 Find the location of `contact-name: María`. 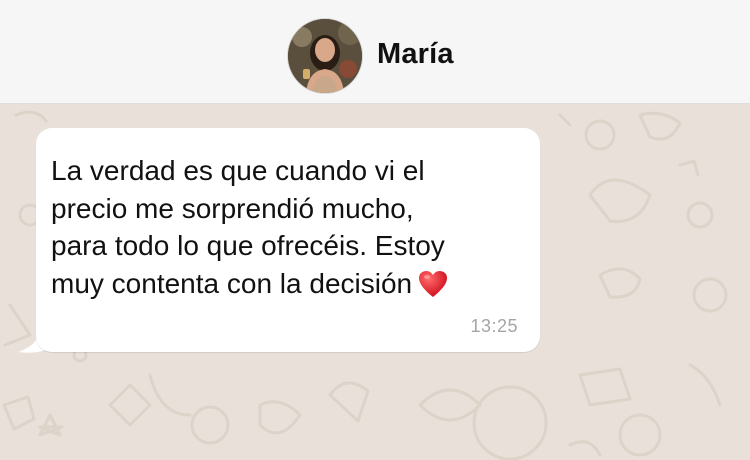

contact-name: María is located at coordinates (415, 54).